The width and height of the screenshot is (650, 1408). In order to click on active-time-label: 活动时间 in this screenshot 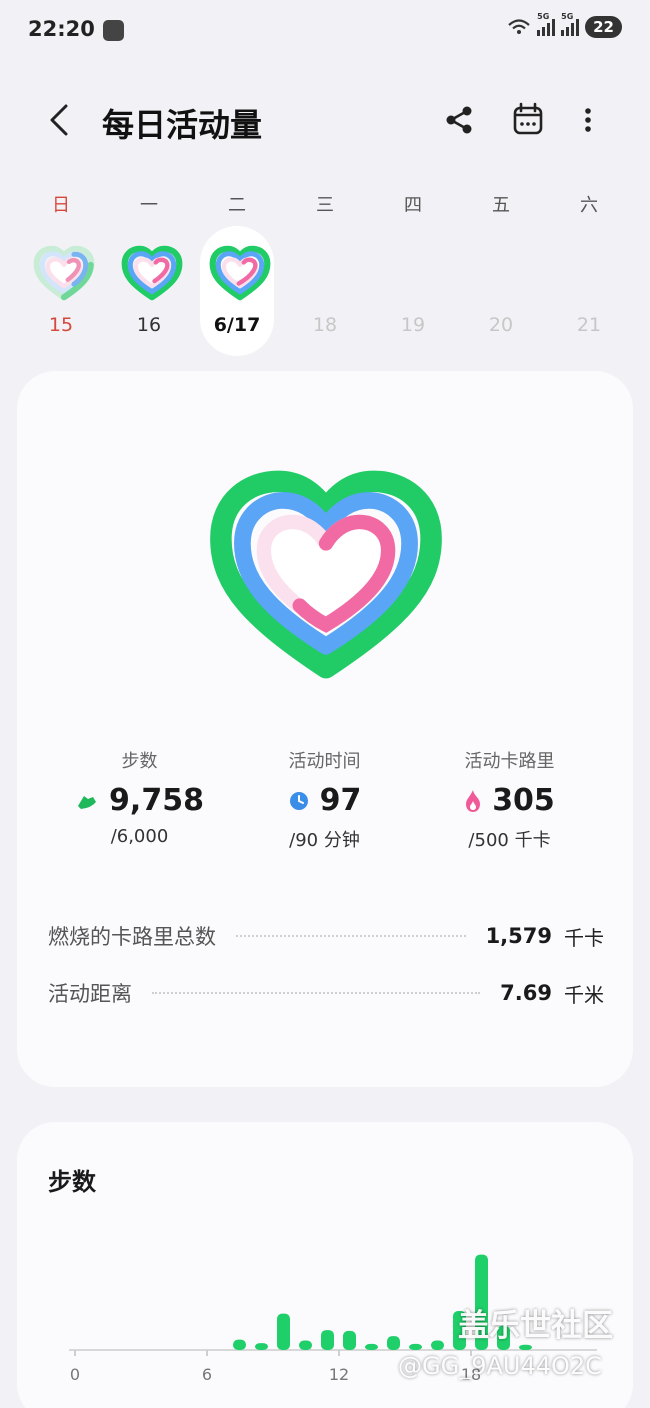, I will do `click(324, 761)`.